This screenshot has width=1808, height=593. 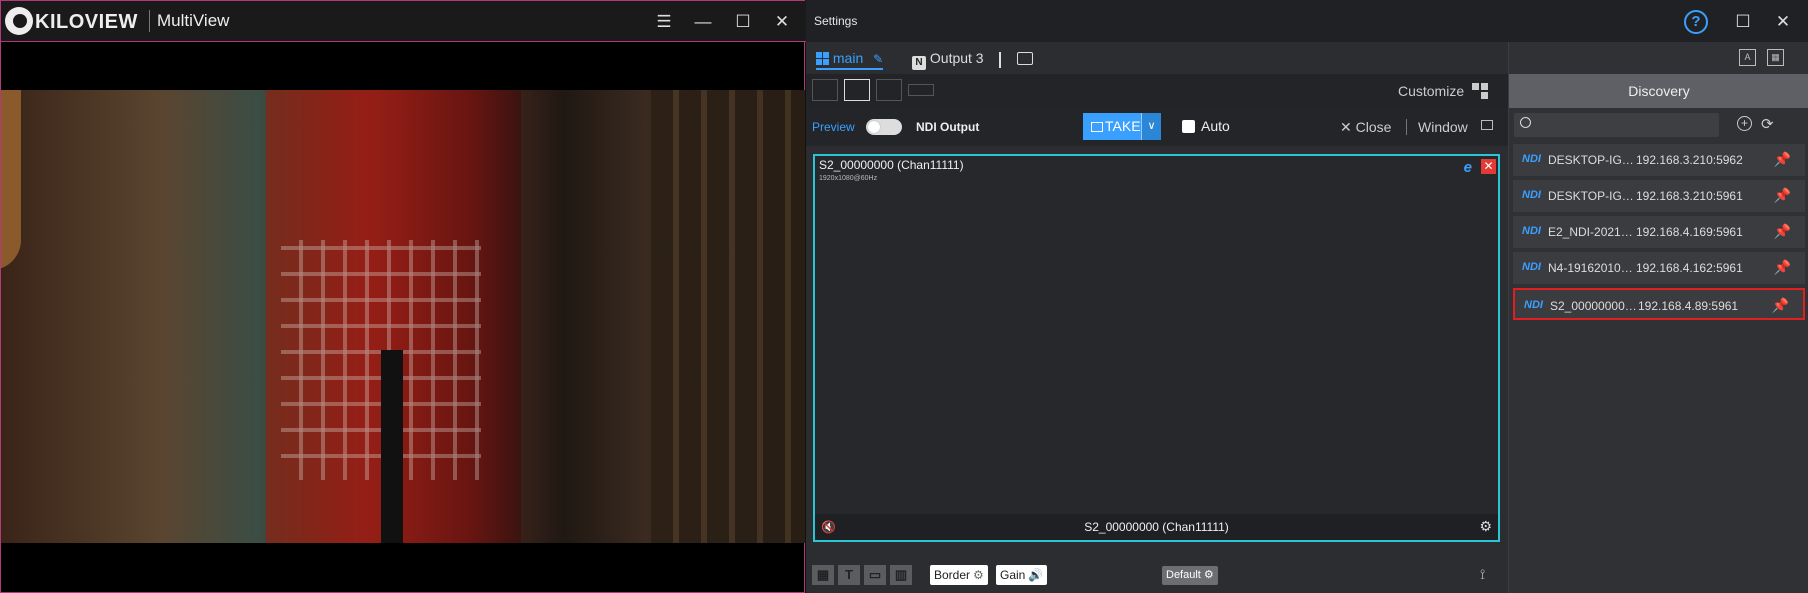 What do you see at coordinates (1485, 526) in the screenshot?
I see `gear-icon: ⚙` at bounding box center [1485, 526].